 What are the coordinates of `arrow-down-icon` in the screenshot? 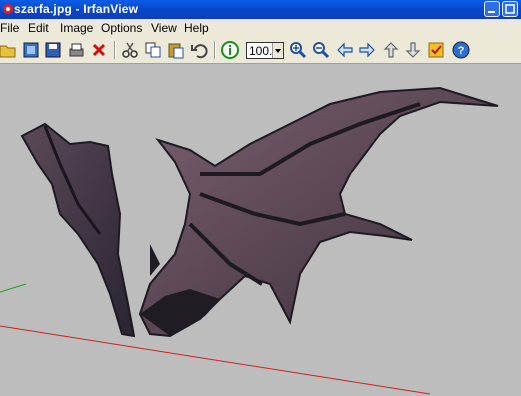 It's located at (413, 50).